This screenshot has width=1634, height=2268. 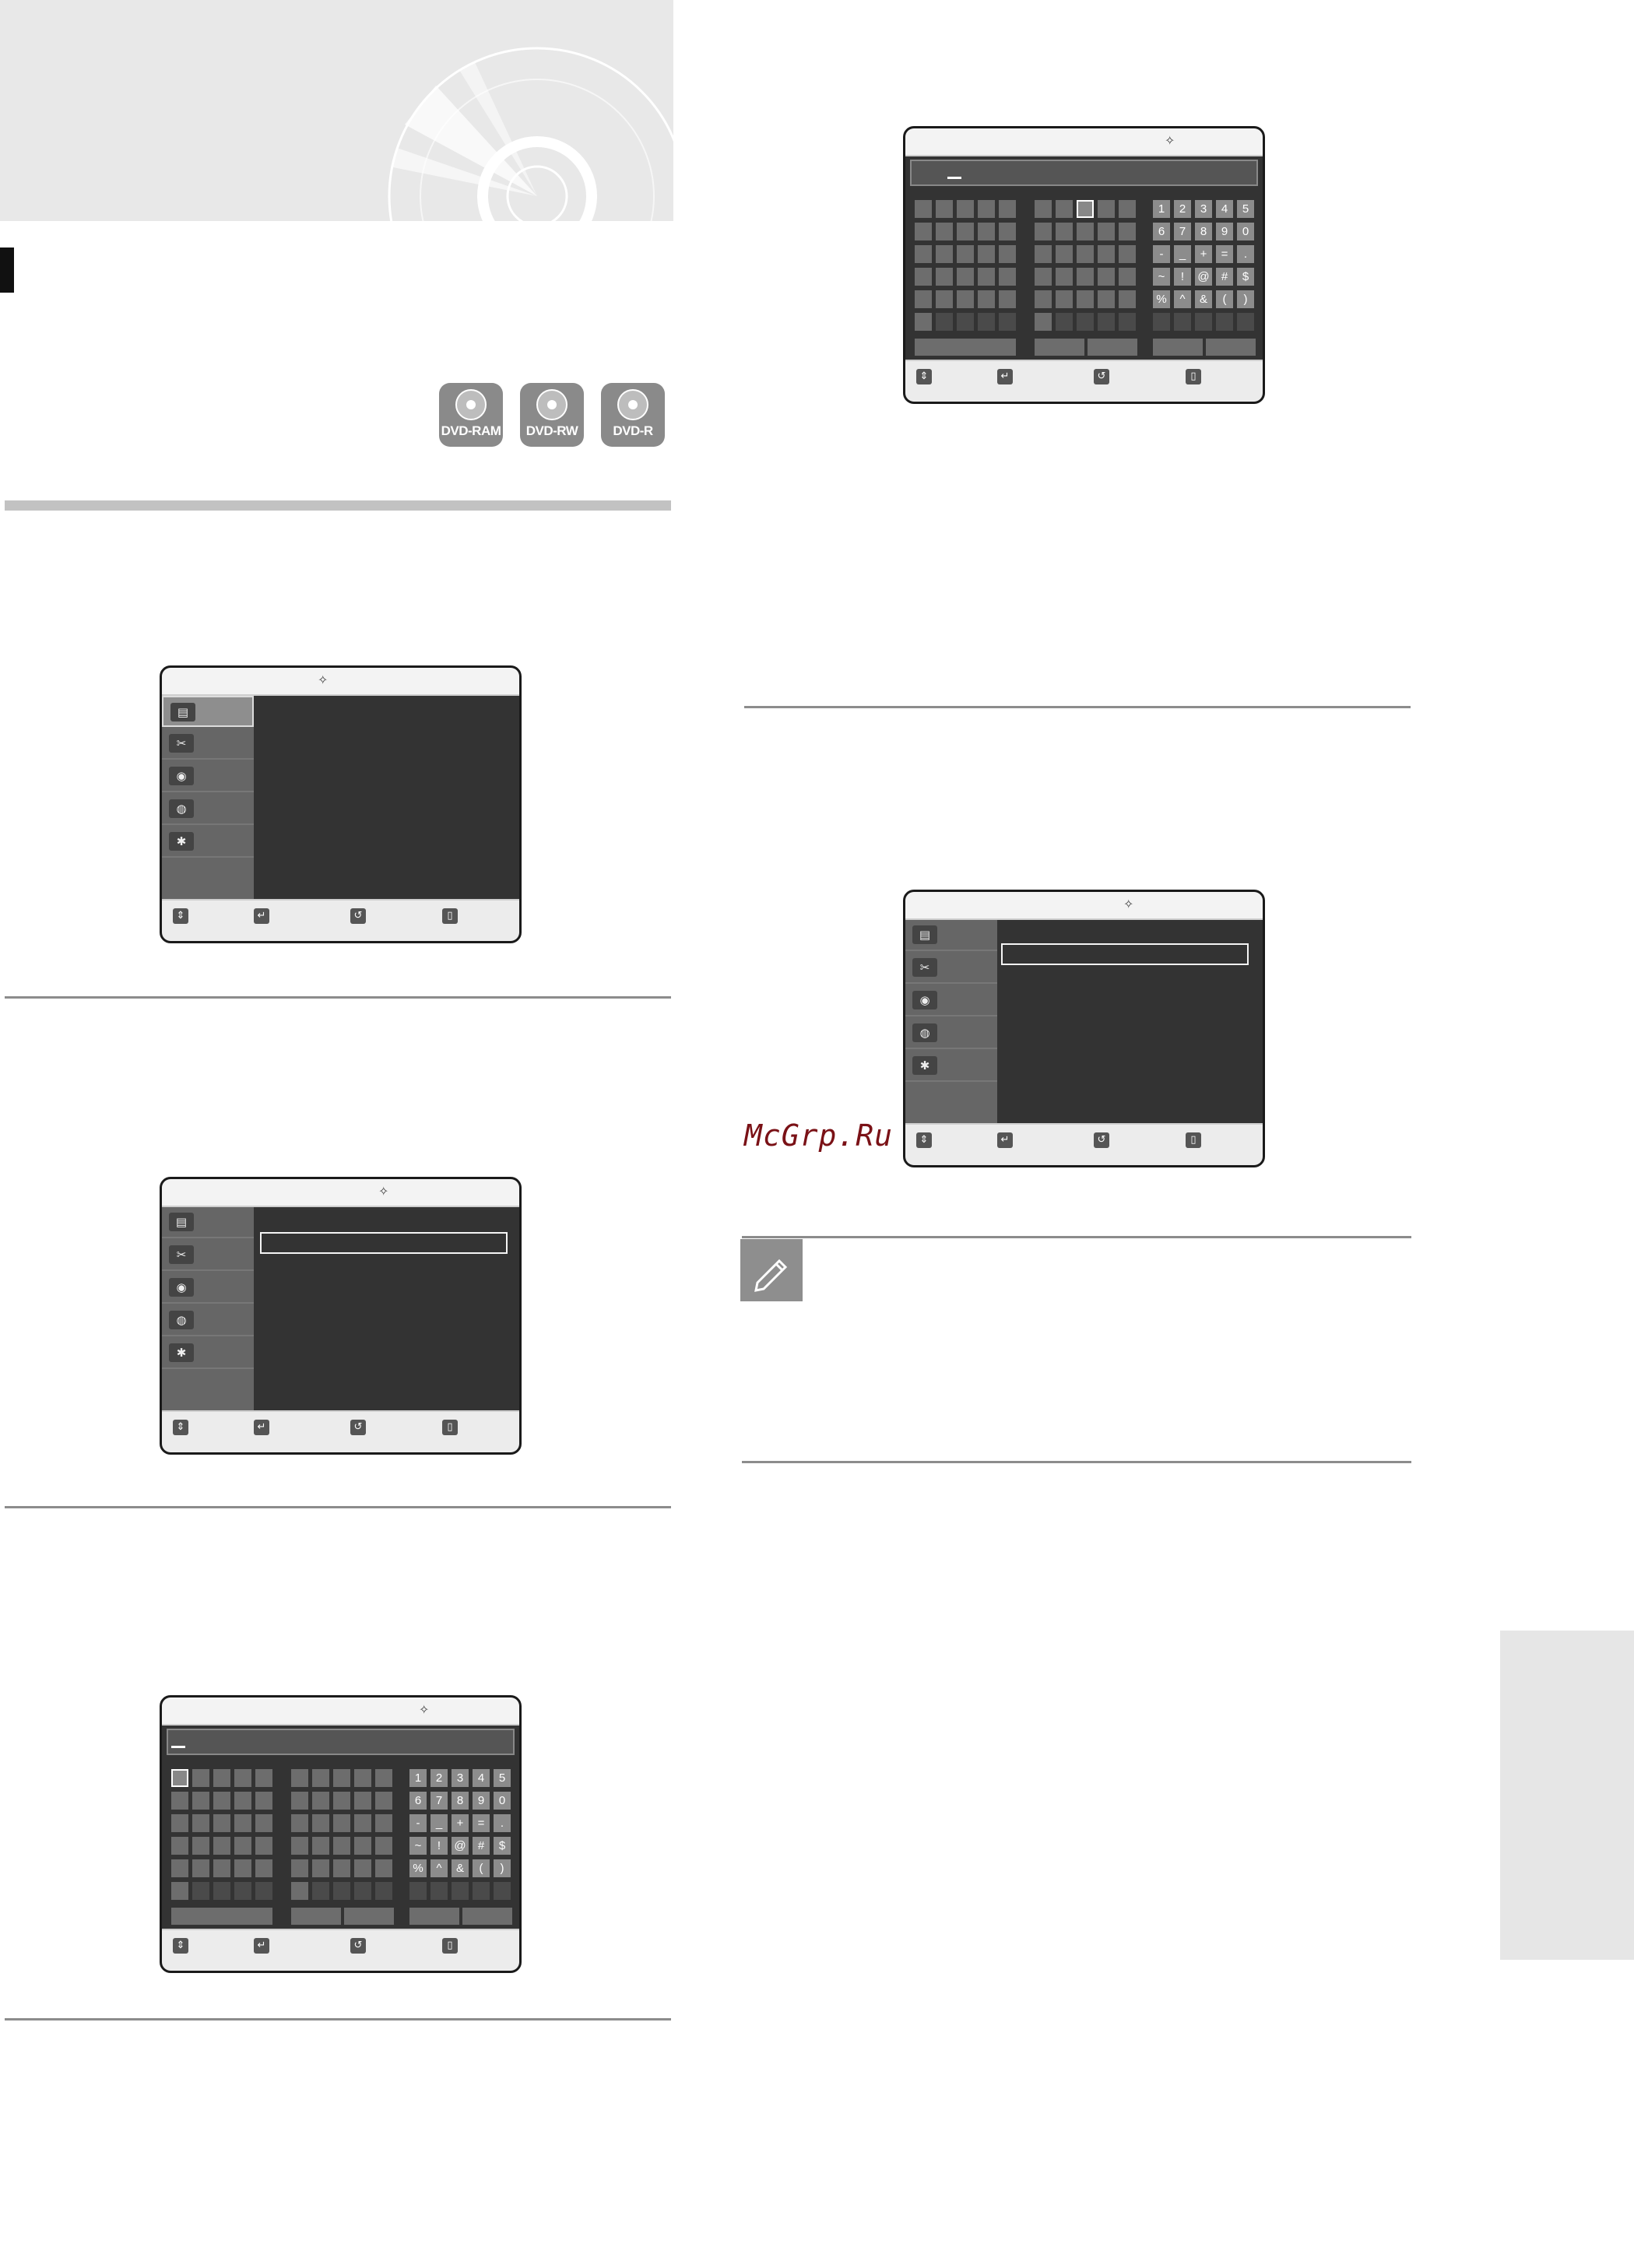 I want to click on keyboard-symbol-key: 6, so click(x=418, y=1801).